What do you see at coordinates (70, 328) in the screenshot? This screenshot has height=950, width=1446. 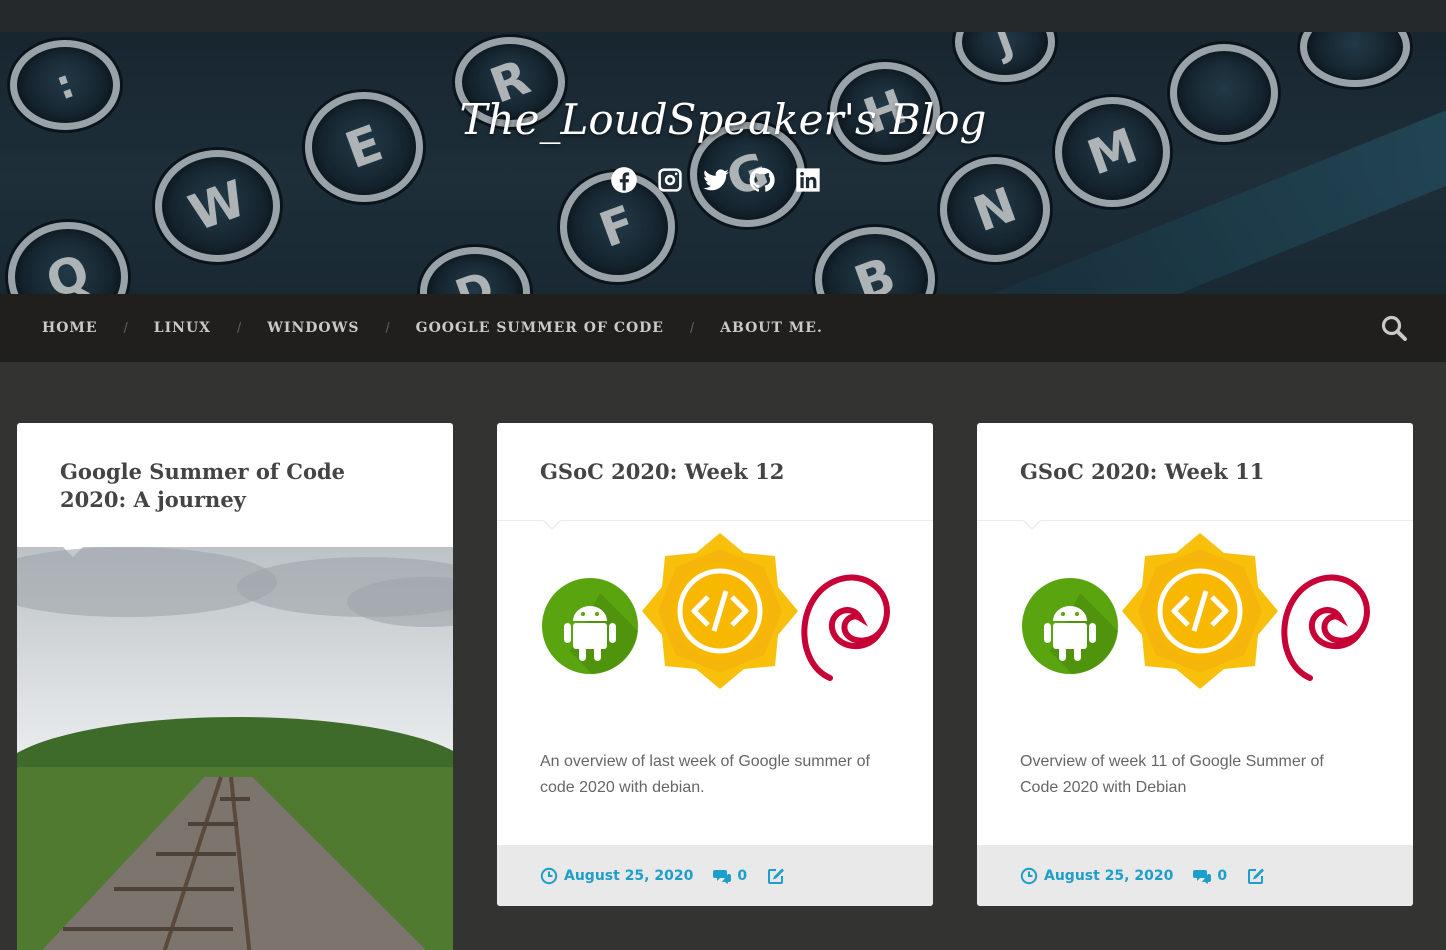 I see `nav-item-home: HOME` at bounding box center [70, 328].